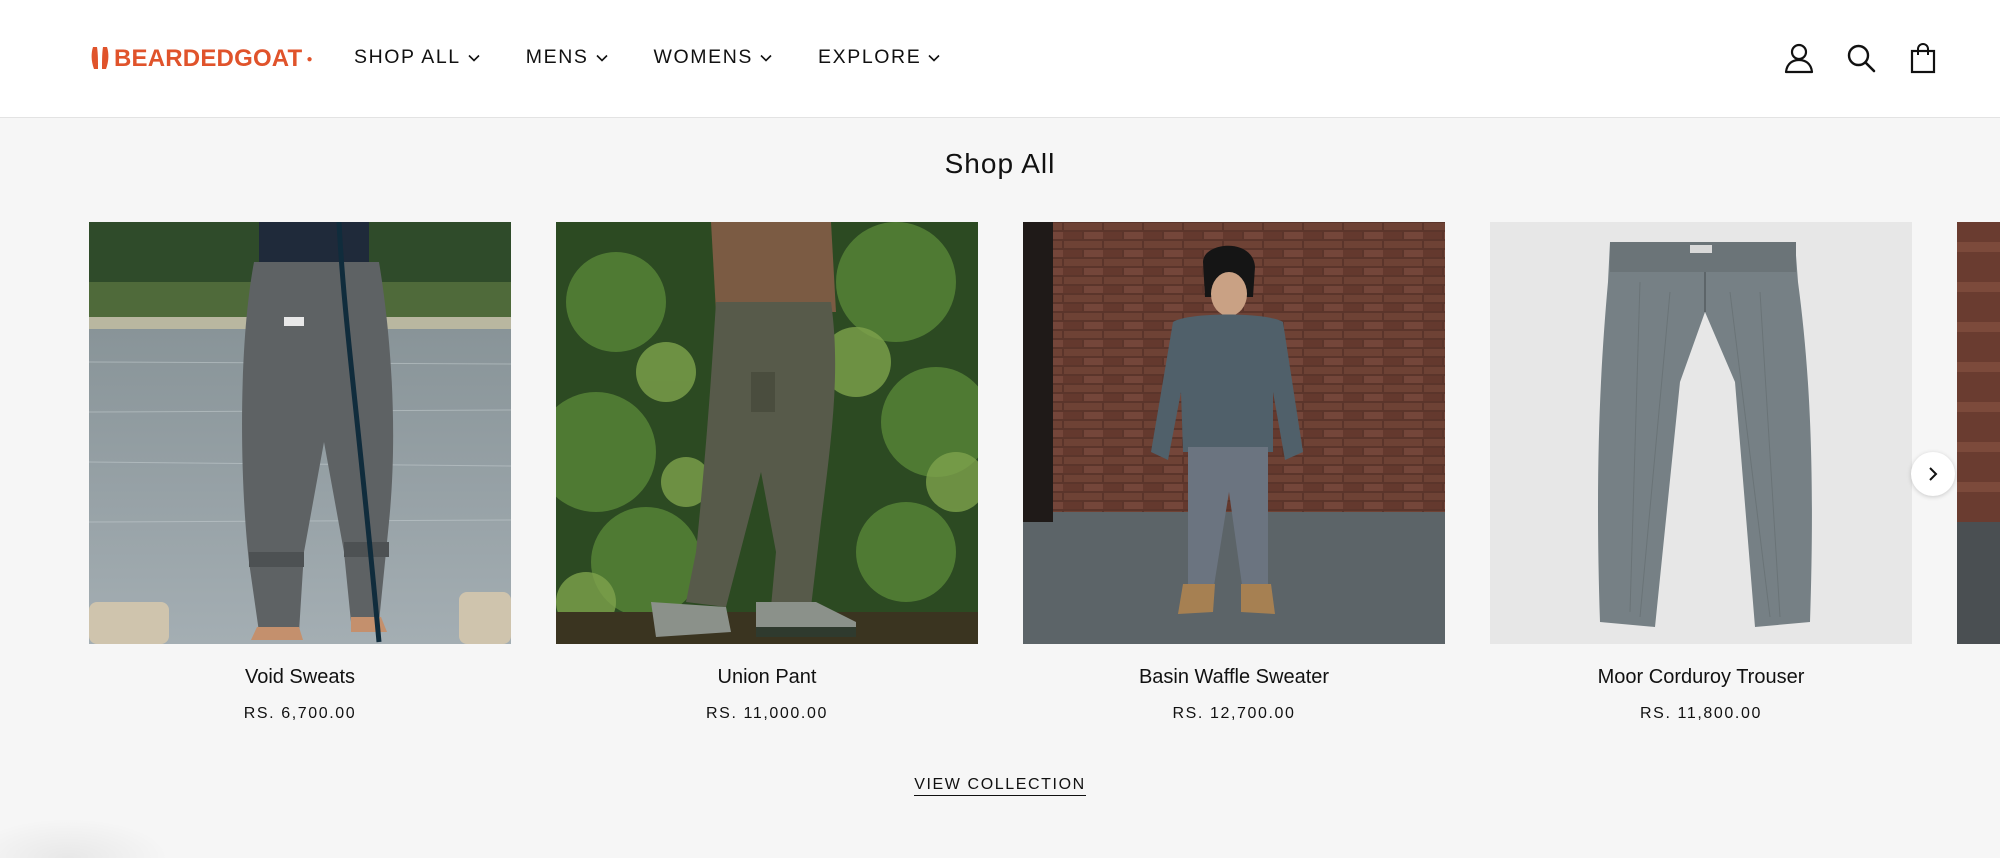 Image resolution: width=2000 pixels, height=858 pixels. What do you see at coordinates (1799, 58) in the screenshot?
I see `account-icon` at bounding box center [1799, 58].